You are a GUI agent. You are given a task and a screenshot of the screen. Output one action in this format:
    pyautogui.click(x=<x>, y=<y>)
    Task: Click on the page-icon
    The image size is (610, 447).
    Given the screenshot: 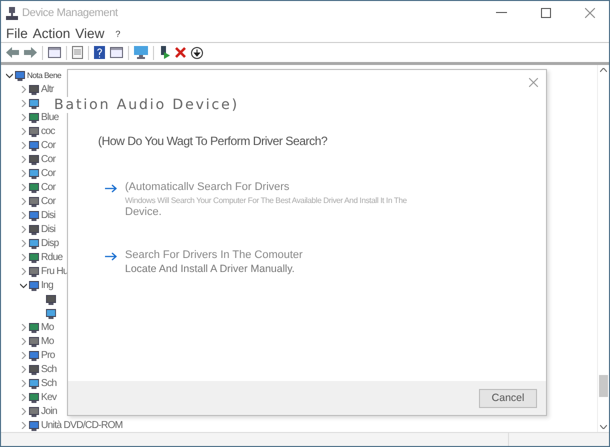 What is the action you would take?
    pyautogui.click(x=77, y=52)
    